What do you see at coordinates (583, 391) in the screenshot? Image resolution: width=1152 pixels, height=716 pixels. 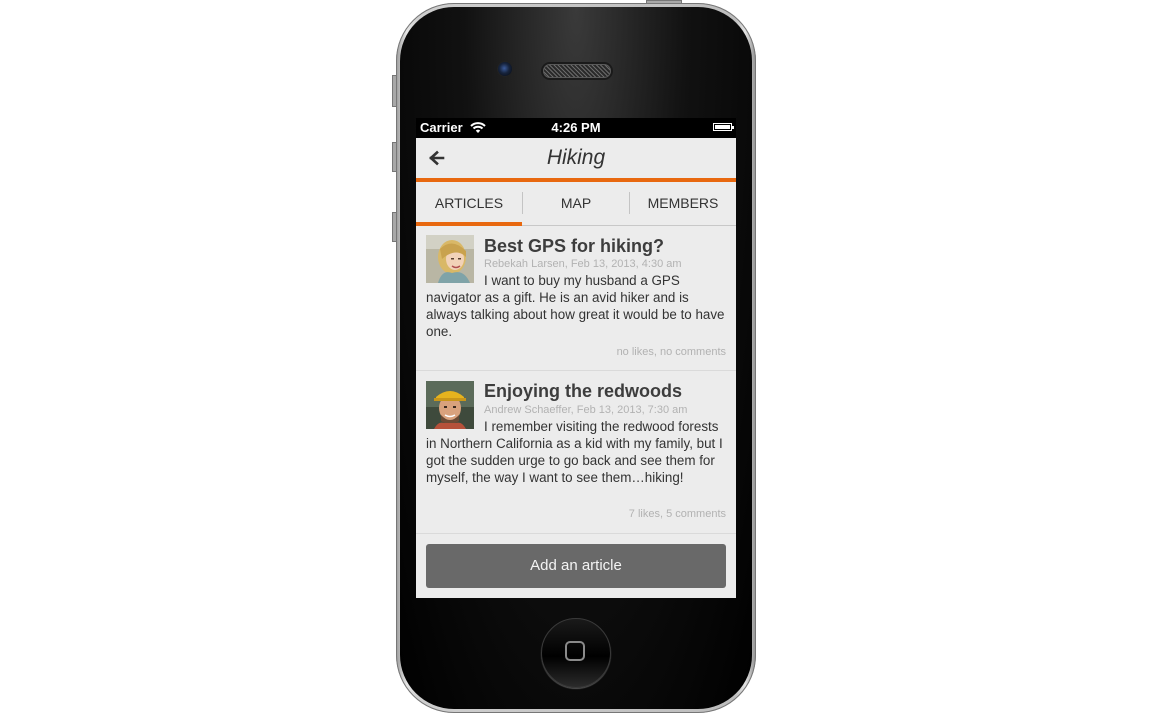 I see `article-title: Enjoying the redwoods` at bounding box center [583, 391].